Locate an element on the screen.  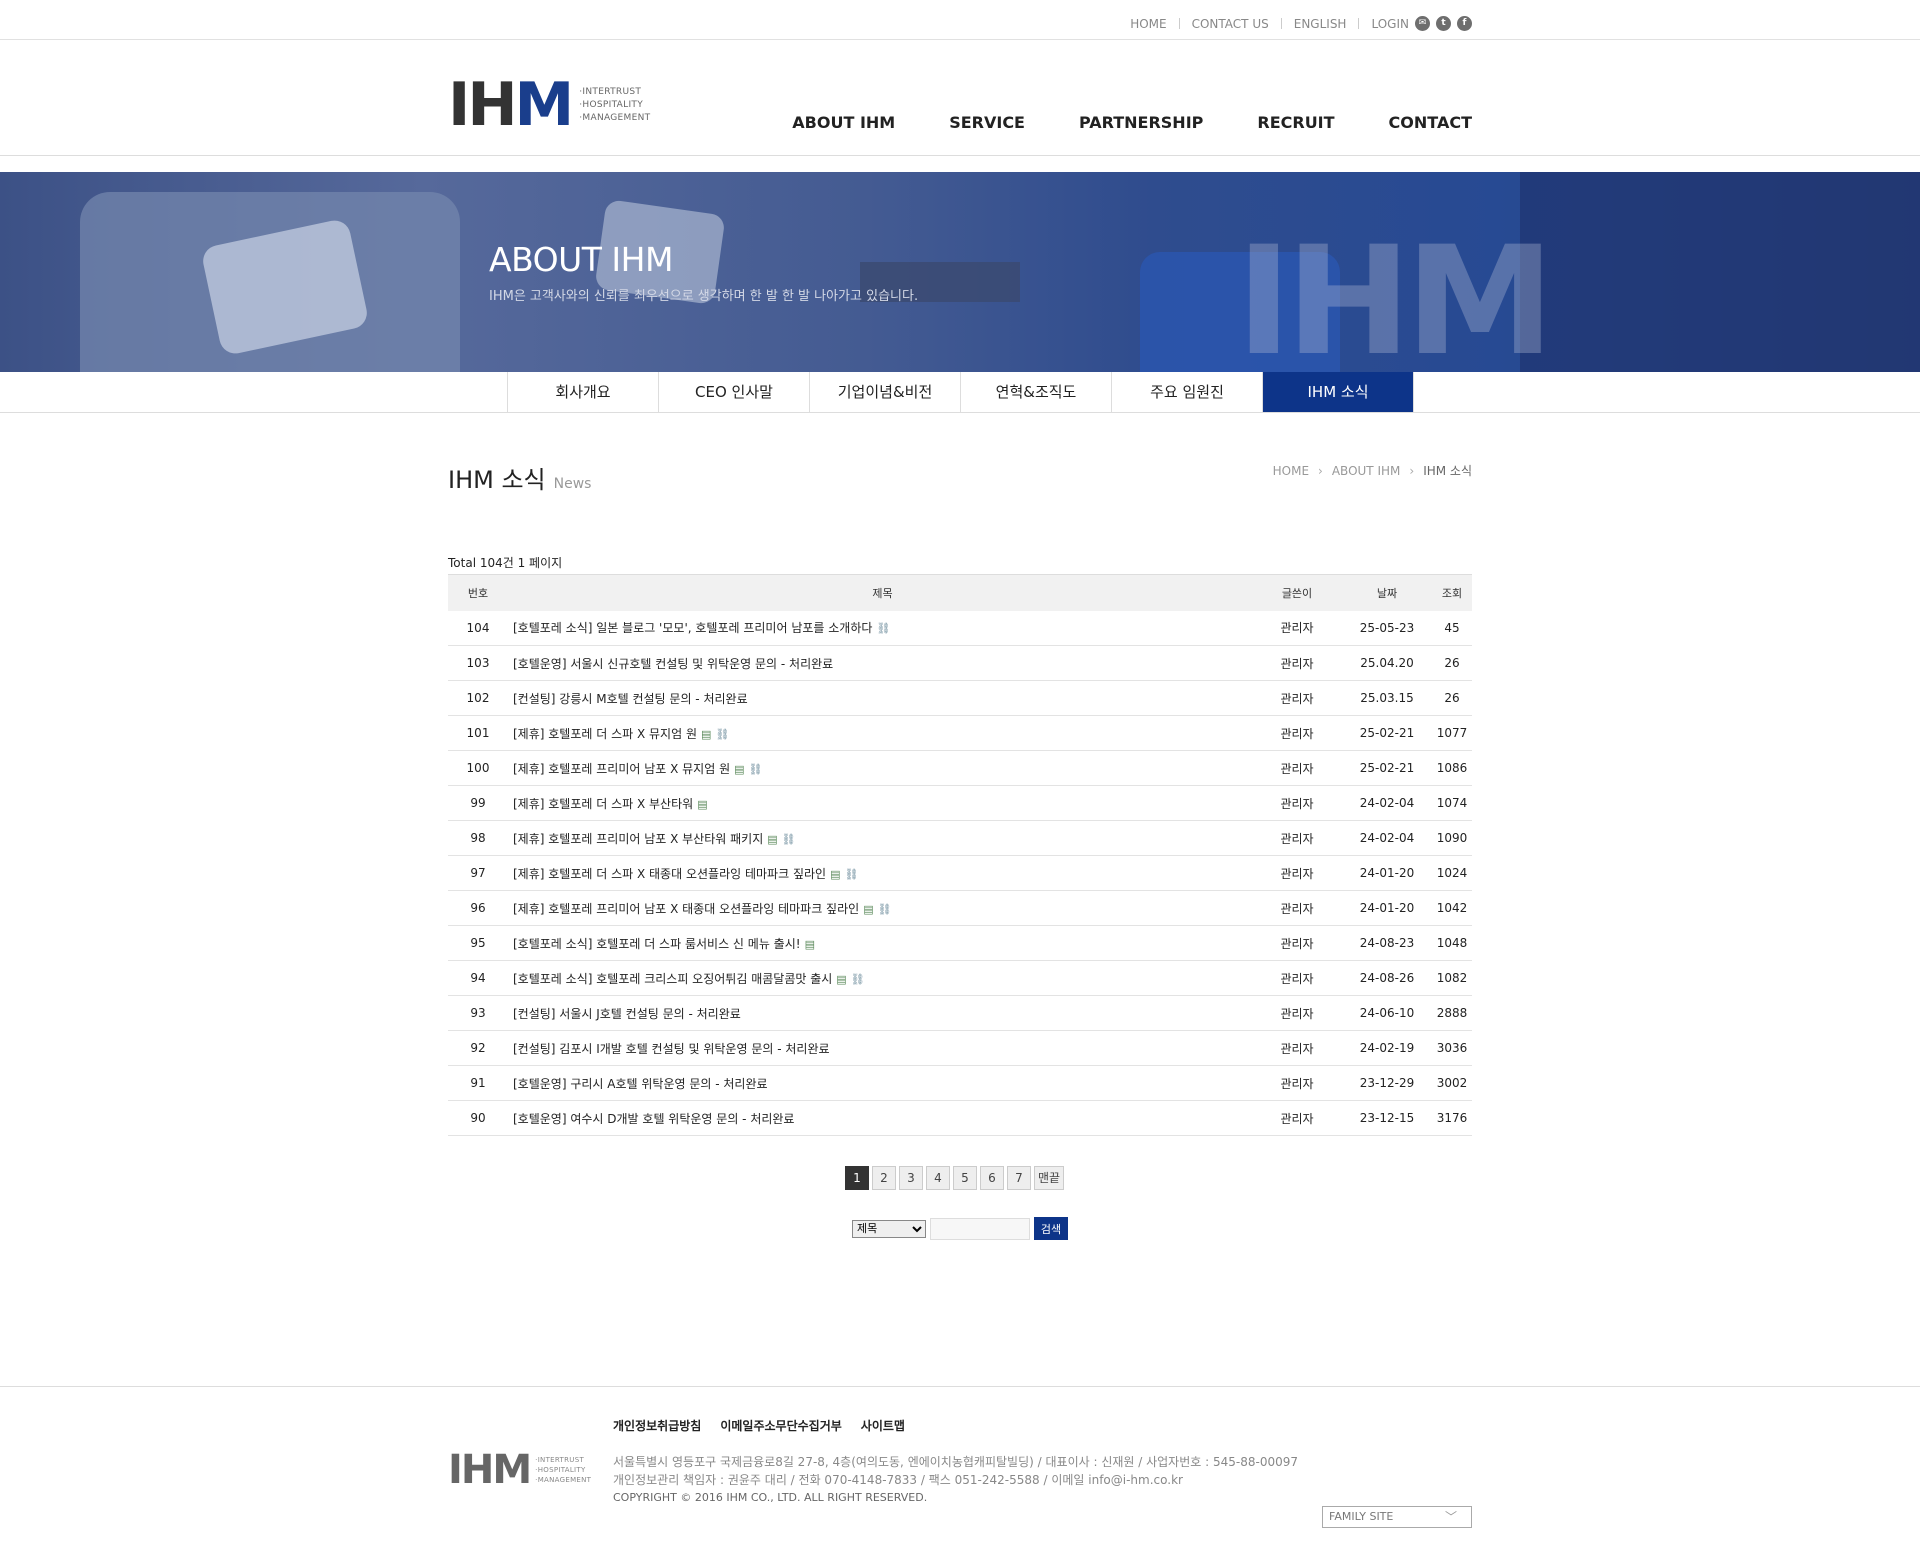
page-link: 5 is located at coordinates (965, 1178).